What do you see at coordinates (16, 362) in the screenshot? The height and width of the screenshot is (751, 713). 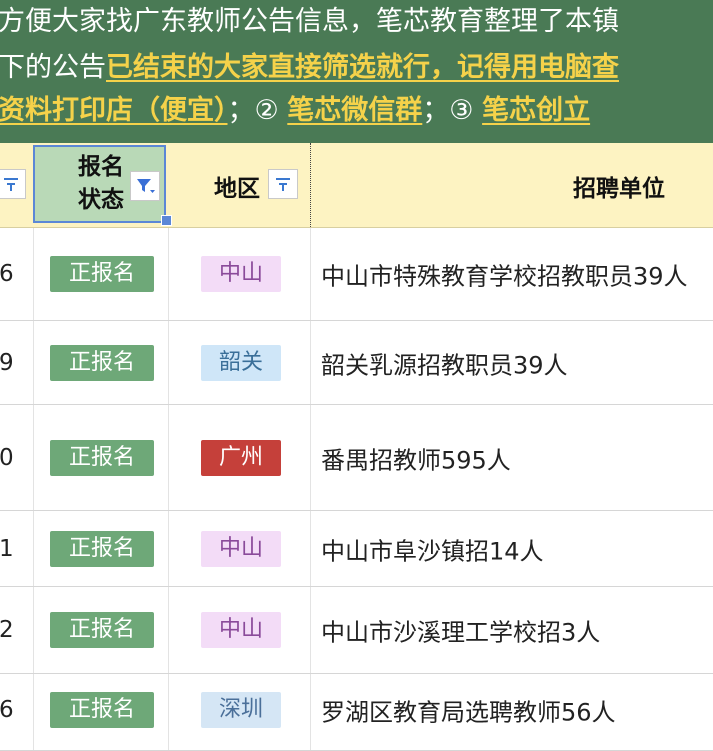 I see `index-cell: 9` at bounding box center [16, 362].